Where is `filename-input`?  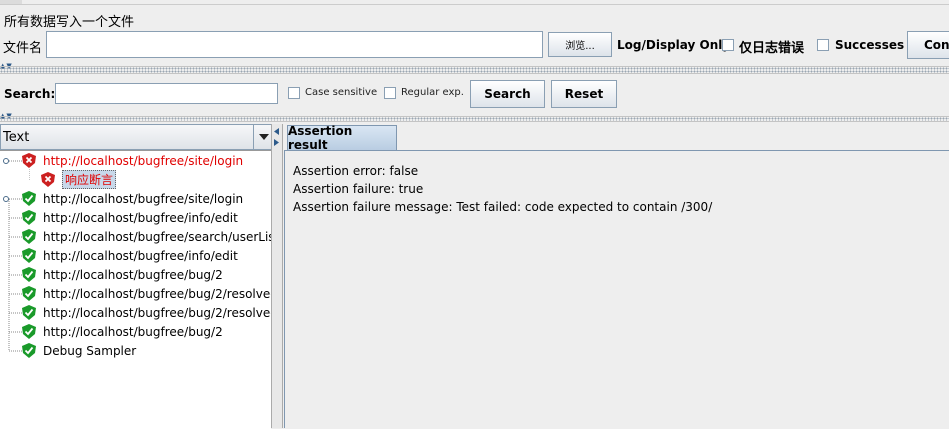
filename-input is located at coordinates (294, 44).